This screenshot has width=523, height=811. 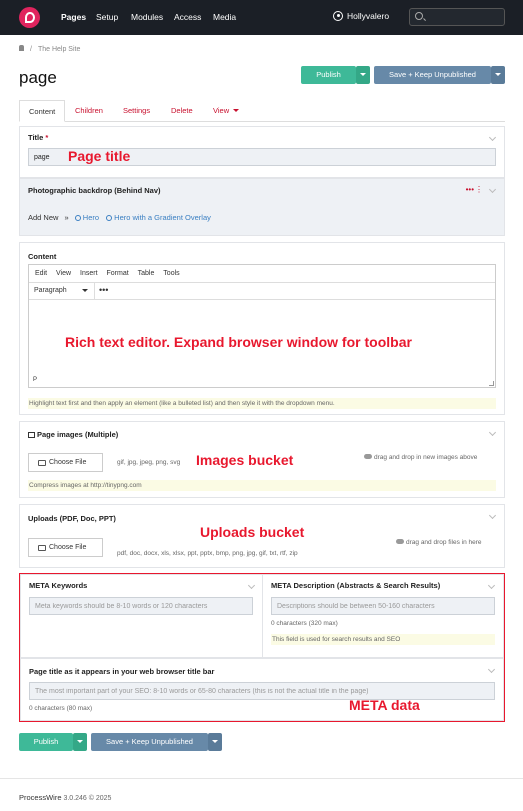 I want to click on images-label-row: Page images (Multiple), so click(x=73, y=434).